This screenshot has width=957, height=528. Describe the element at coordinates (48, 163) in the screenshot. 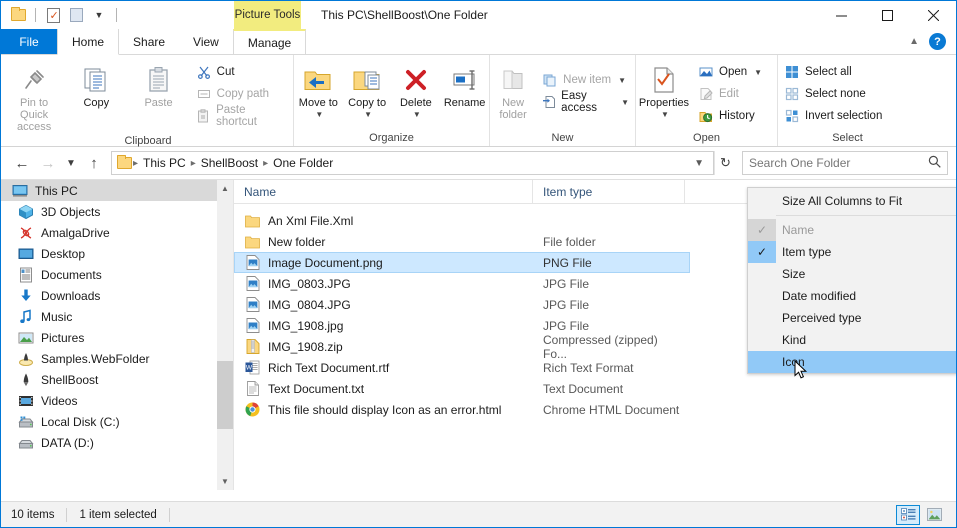

I see `forward-button: →` at that location.